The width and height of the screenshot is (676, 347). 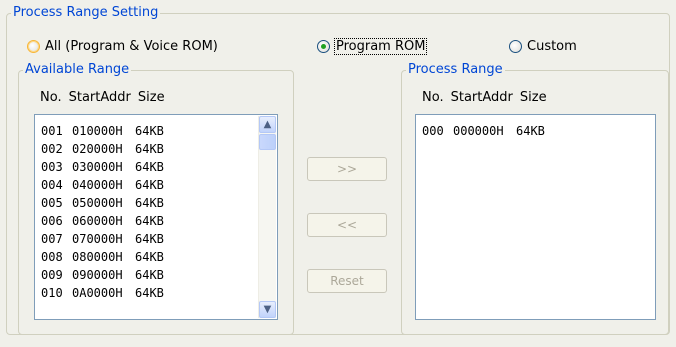 I want to click on list-item: 002 020000H 64KB, so click(x=102, y=149).